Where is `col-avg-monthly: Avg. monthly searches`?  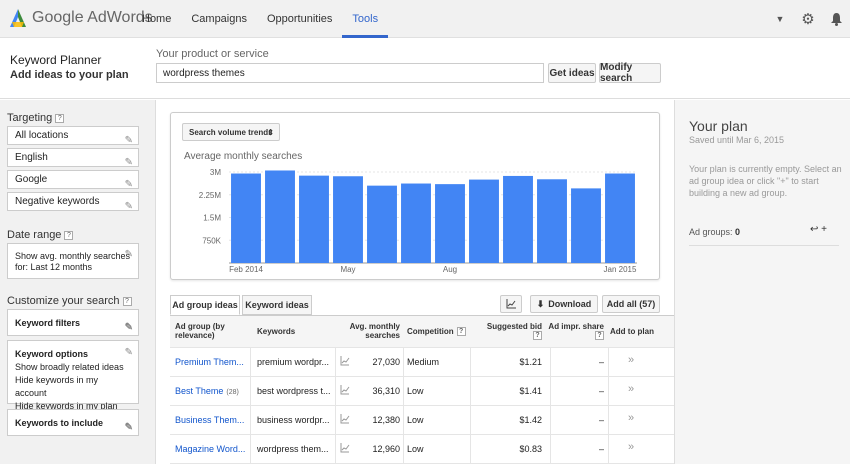
col-avg-monthly: Avg. monthly searches is located at coordinates (374, 331).